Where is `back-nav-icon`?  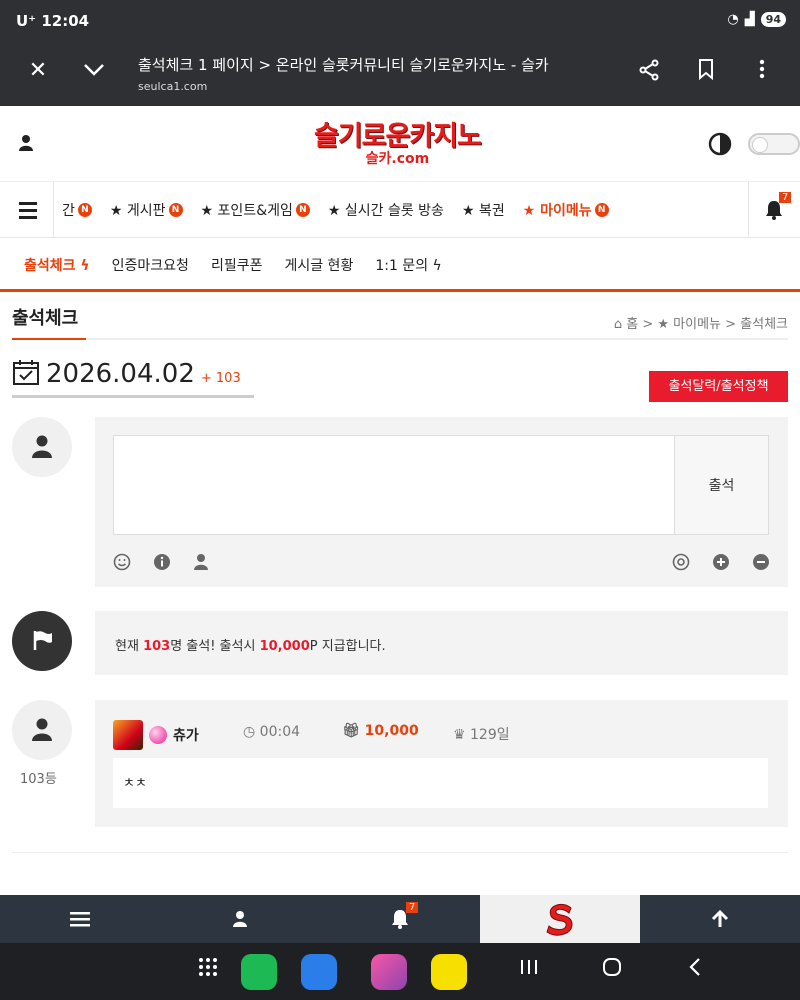 back-nav-icon is located at coordinates (695, 970).